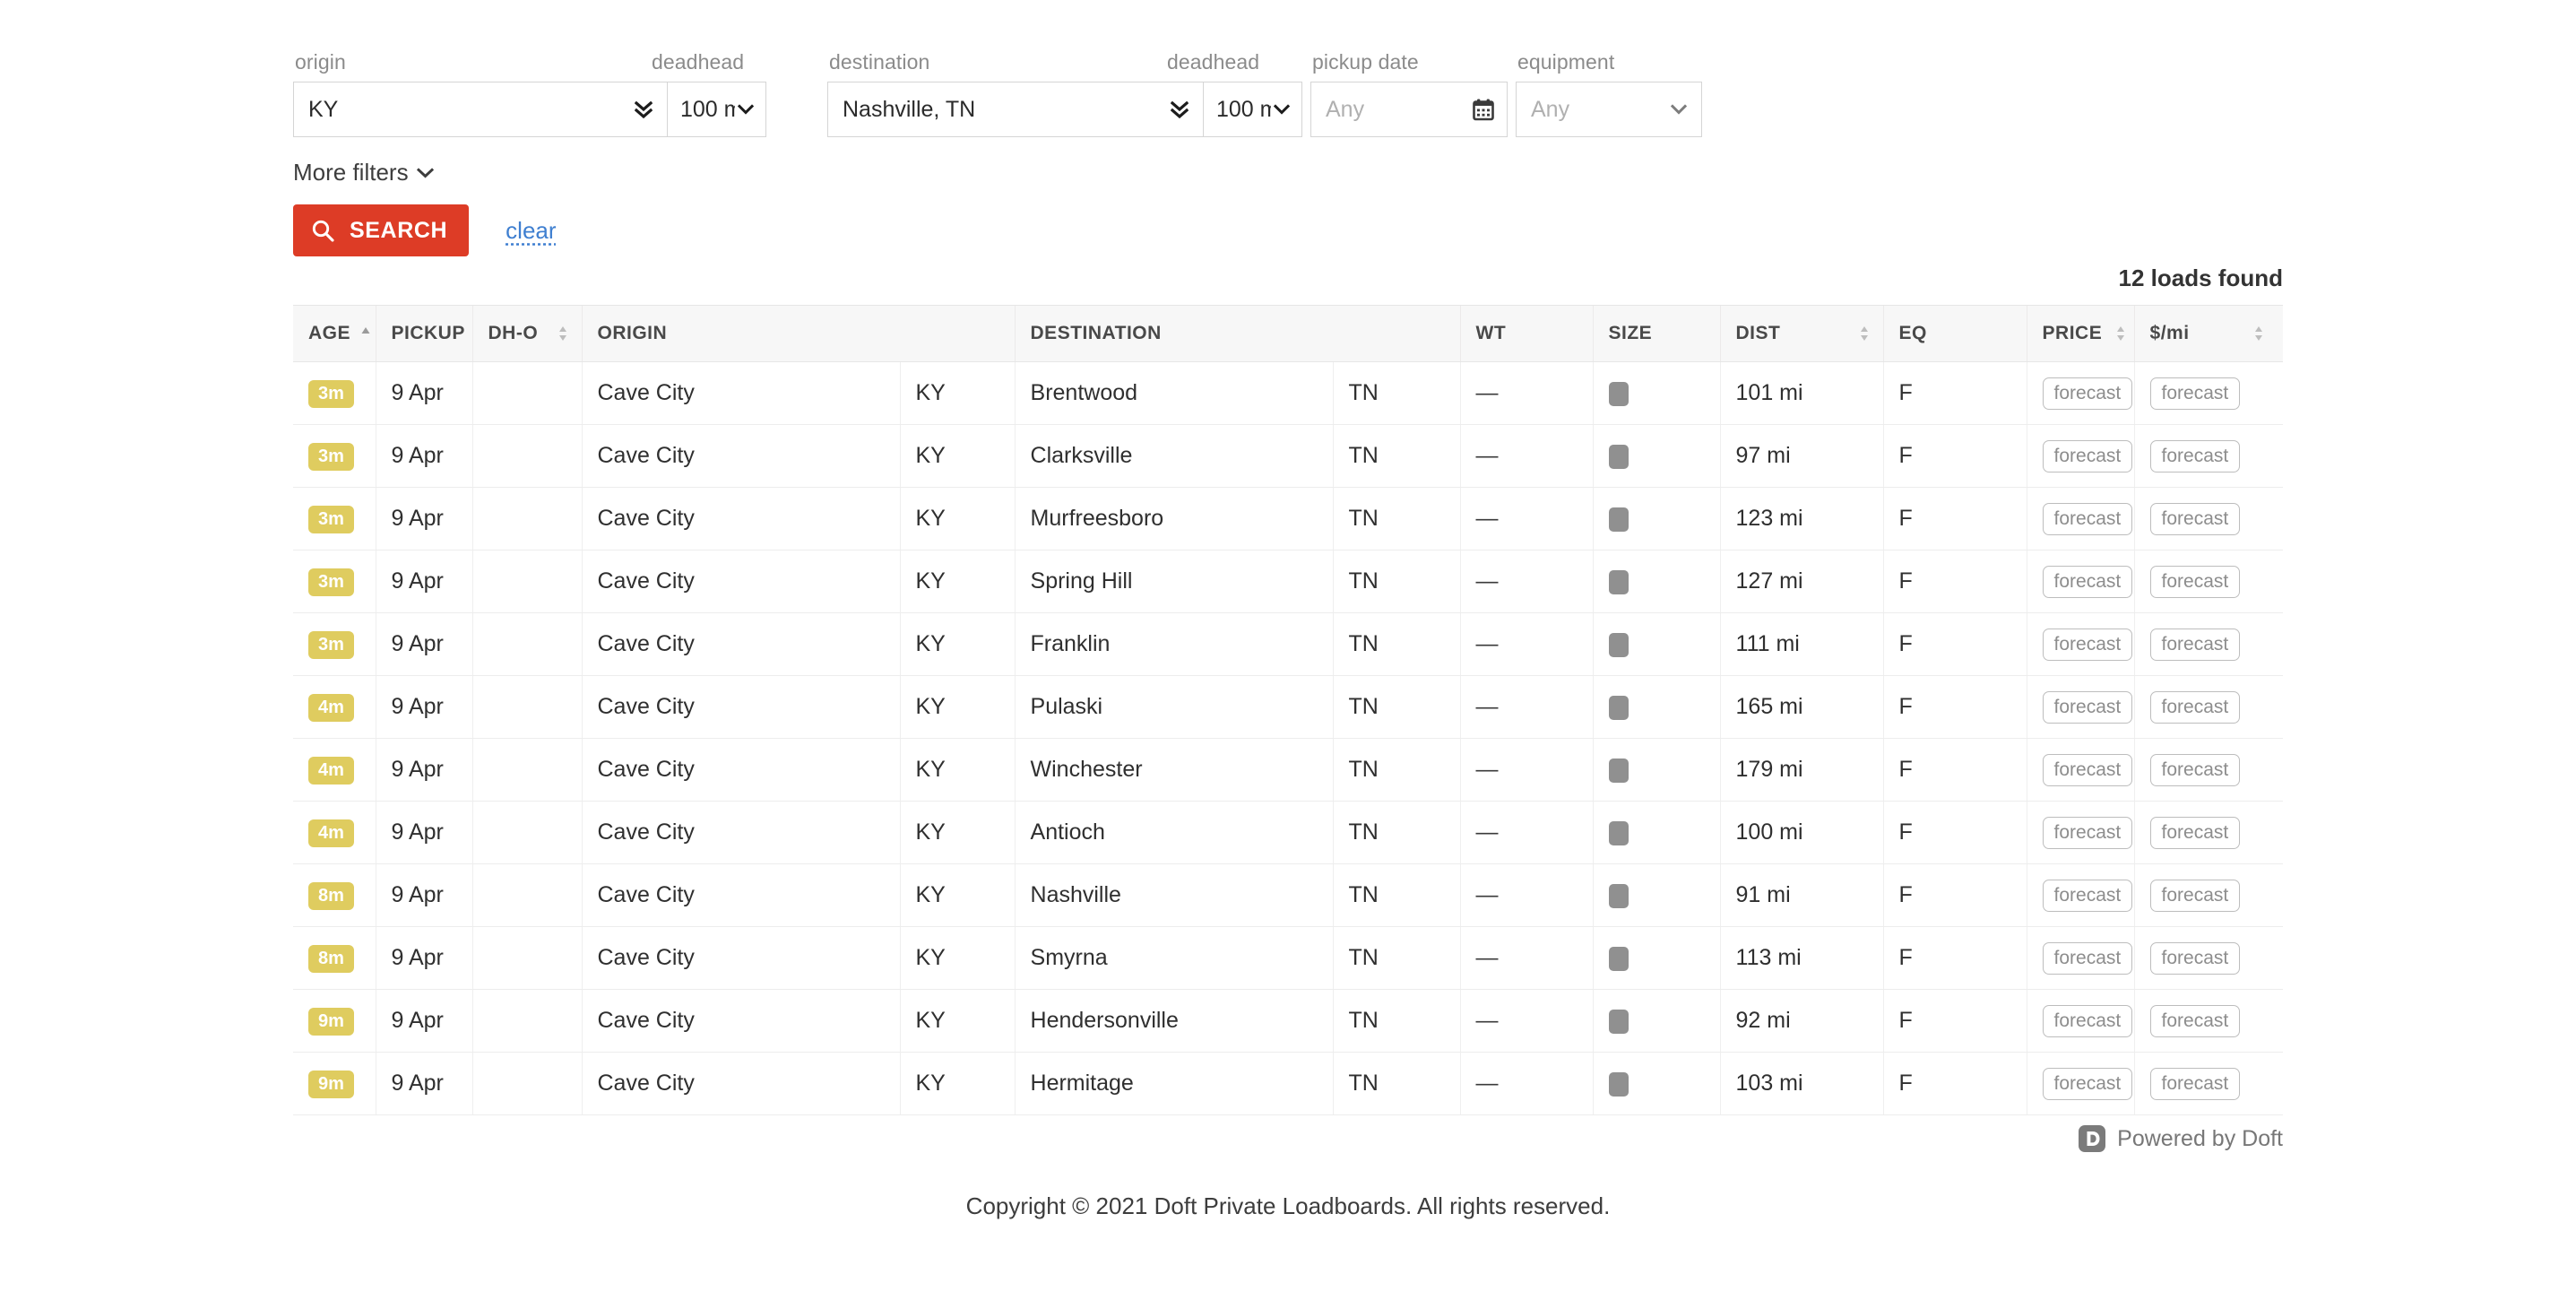 The width and height of the screenshot is (2576, 1309). I want to click on col-header-permi: $/mi, so click(2208, 333).